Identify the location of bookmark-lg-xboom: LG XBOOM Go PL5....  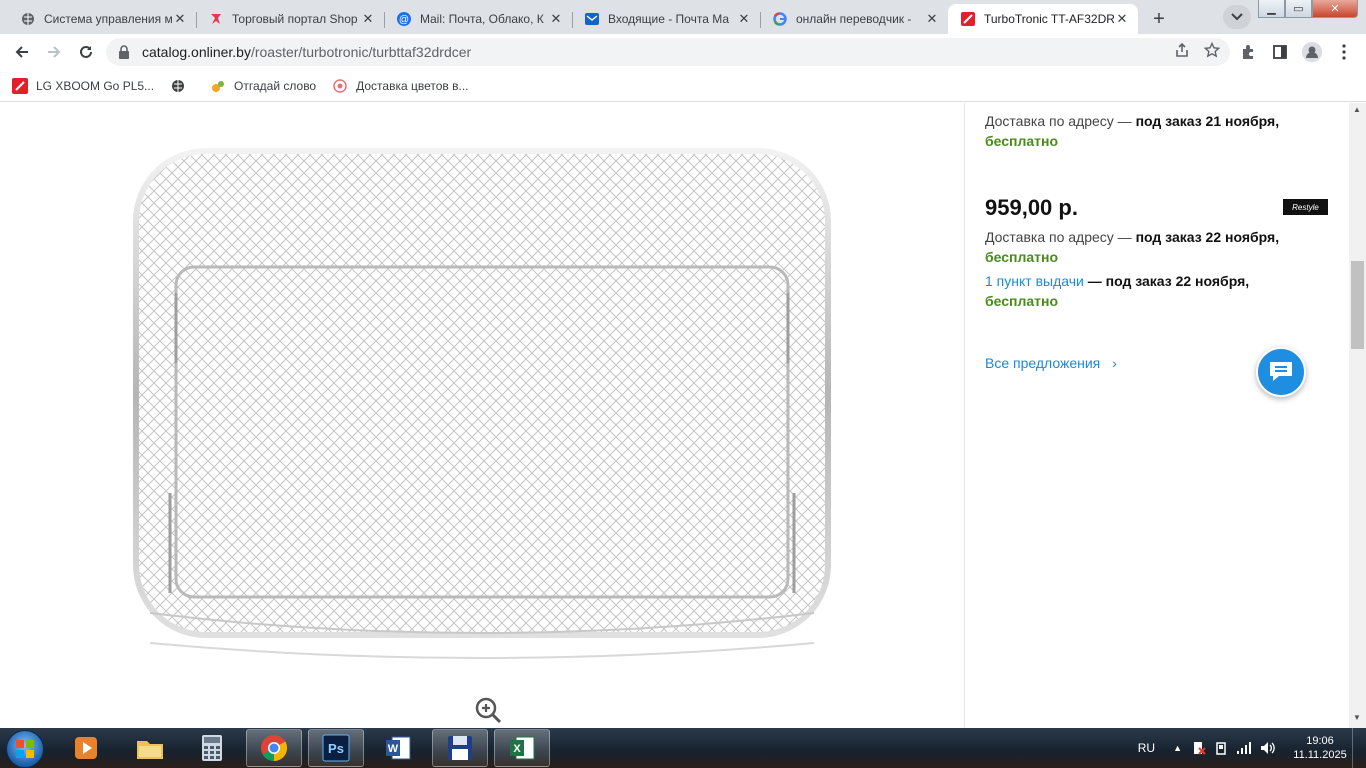
(83, 85).